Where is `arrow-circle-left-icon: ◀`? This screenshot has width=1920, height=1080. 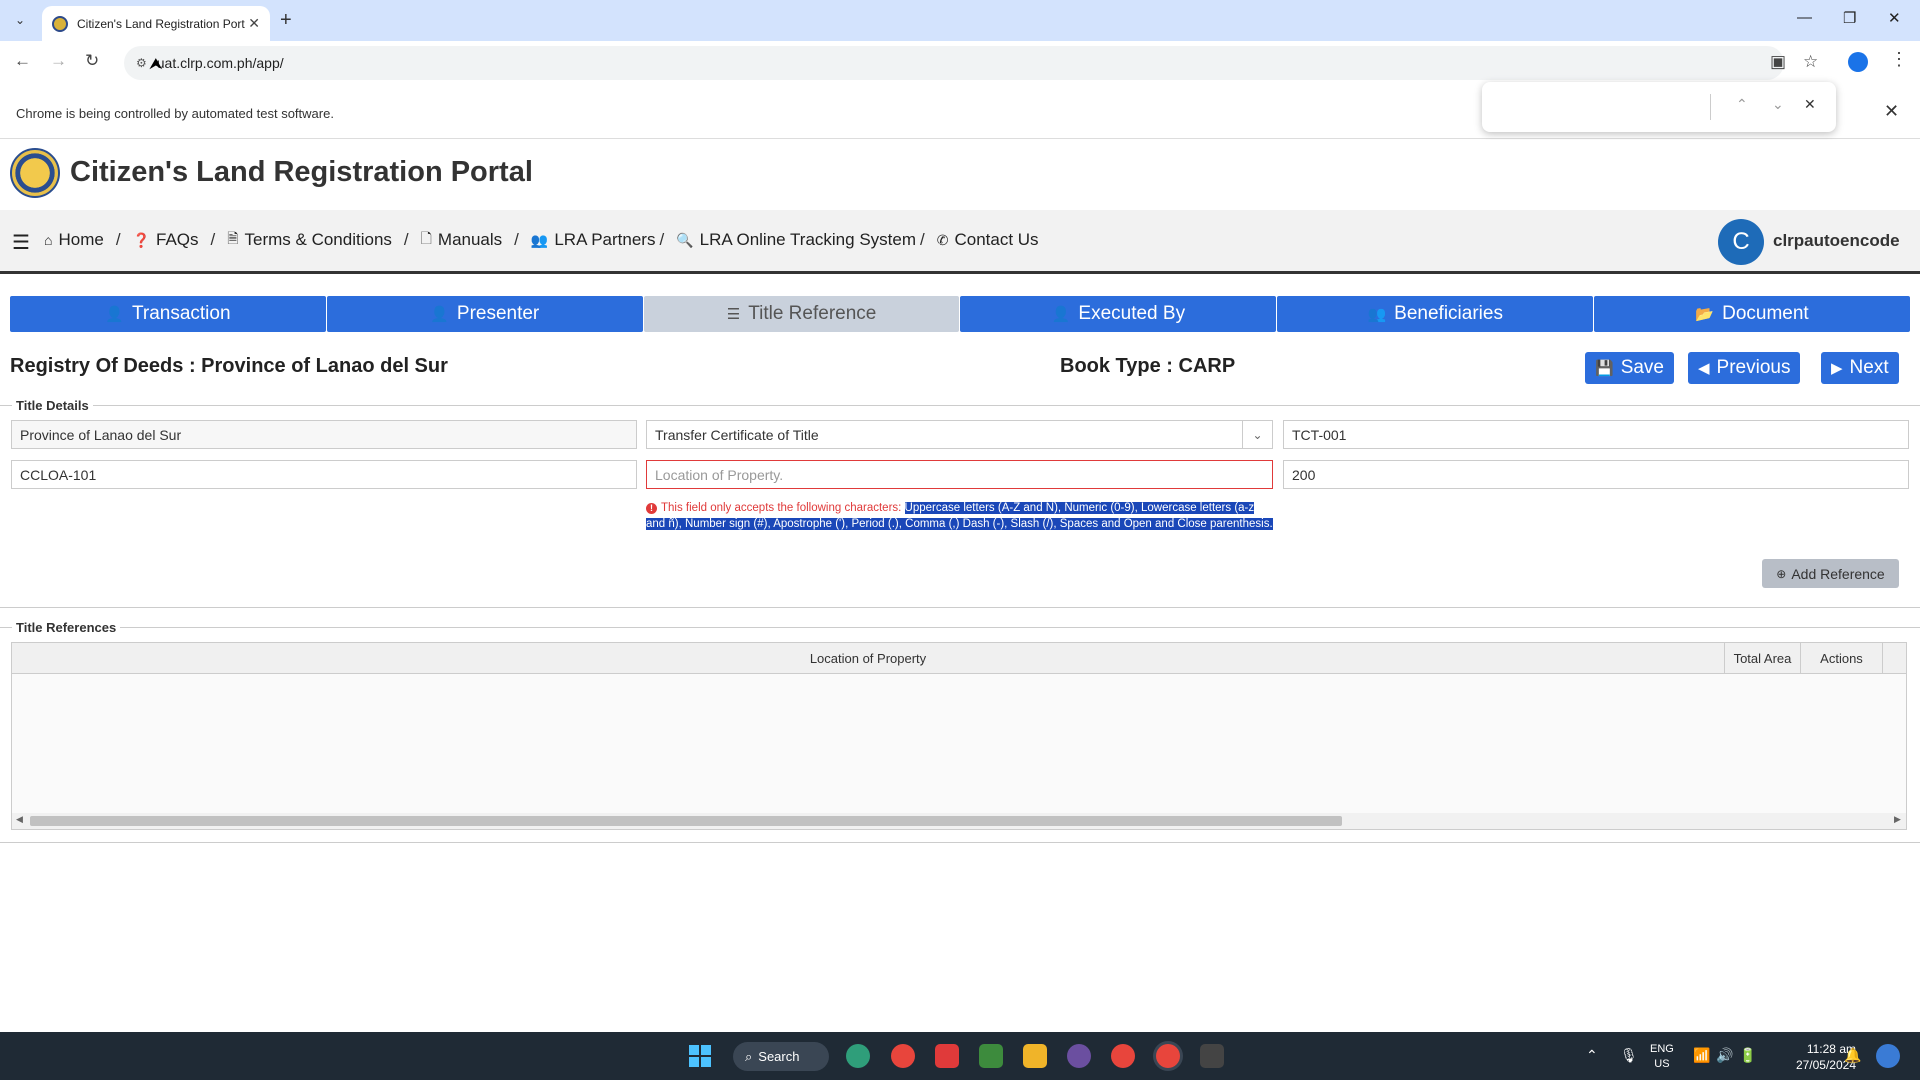
arrow-circle-left-icon: ◀ is located at coordinates (1704, 368).